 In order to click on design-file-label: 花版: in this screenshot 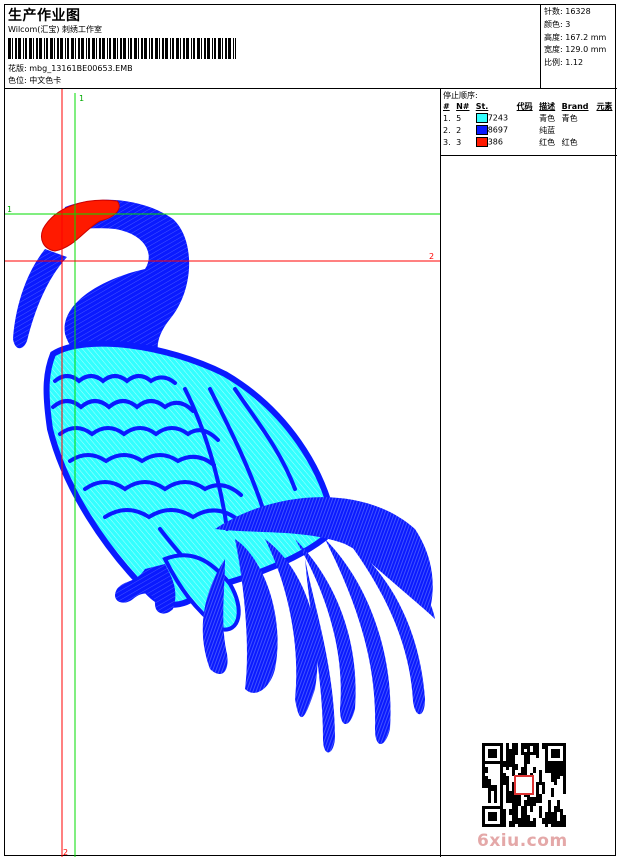, I will do `click(17, 68)`.